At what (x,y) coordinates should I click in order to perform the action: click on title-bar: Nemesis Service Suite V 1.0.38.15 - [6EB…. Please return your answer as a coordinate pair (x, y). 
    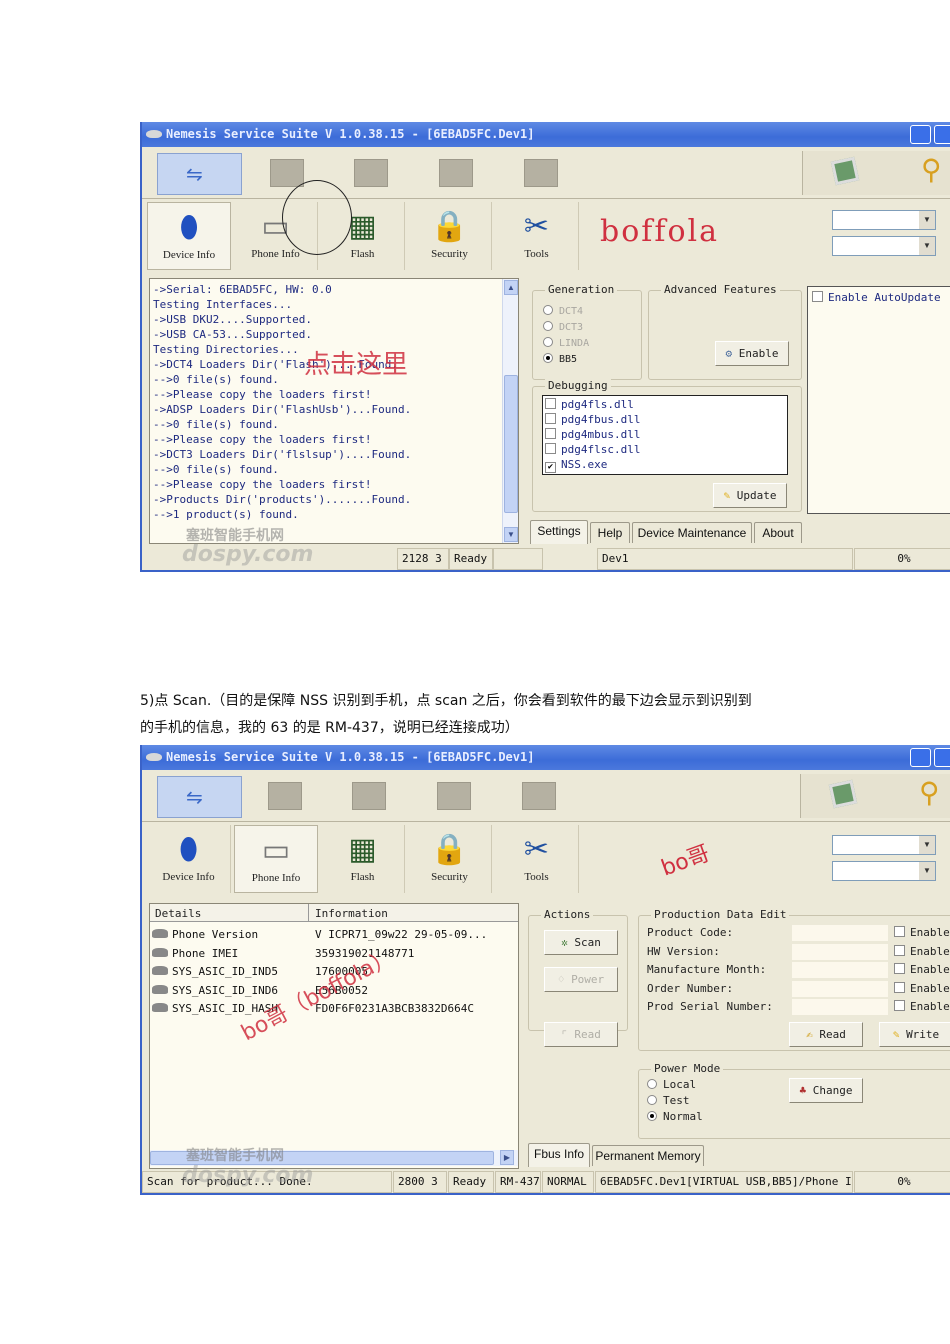
    Looking at the image, I should click on (546, 134).